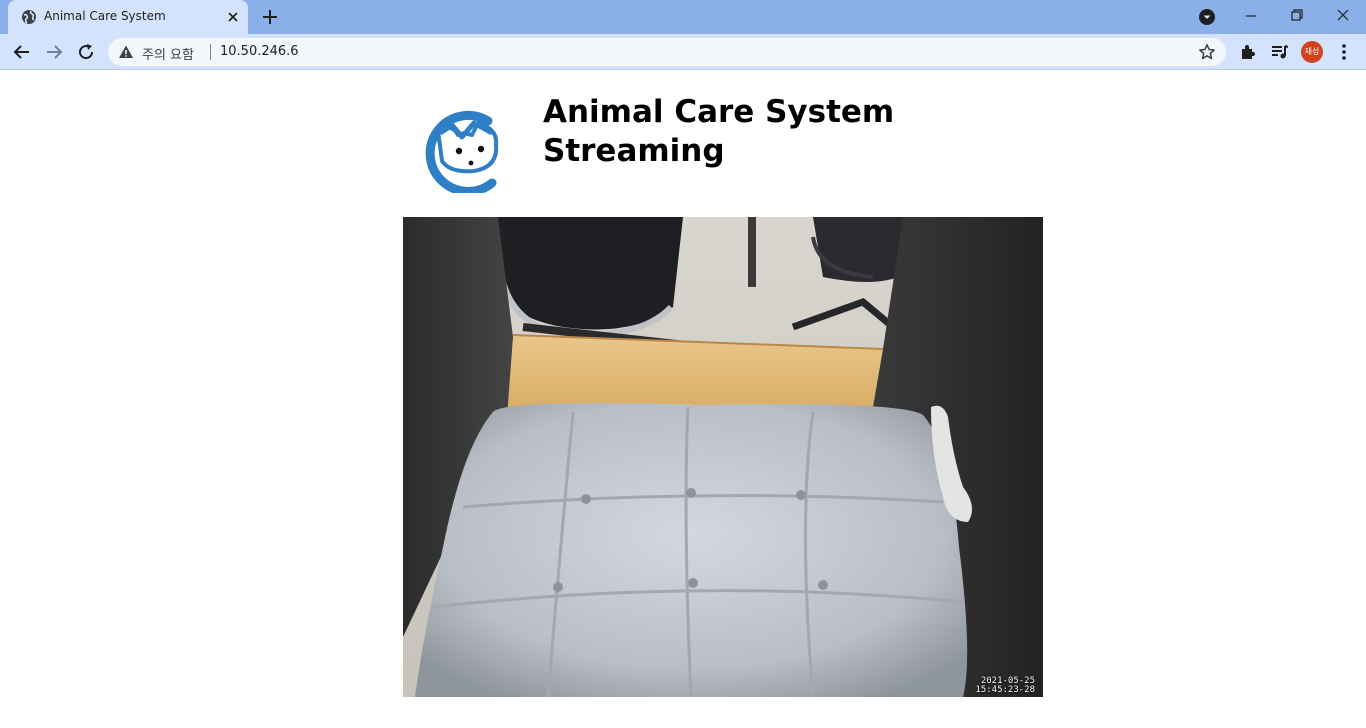  I want to click on restore-icon, so click(1297, 16).